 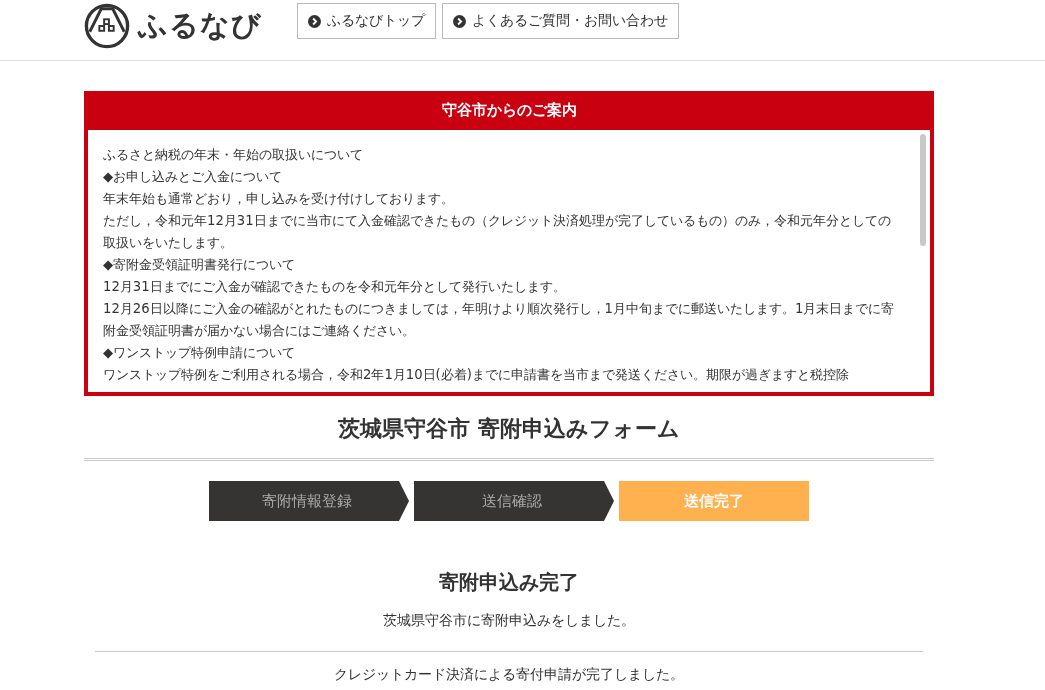 I want to click on notice-paragraph: 12月31日までにご入金が確認できたものを令和元年分として発行いたします。, so click(x=335, y=287).